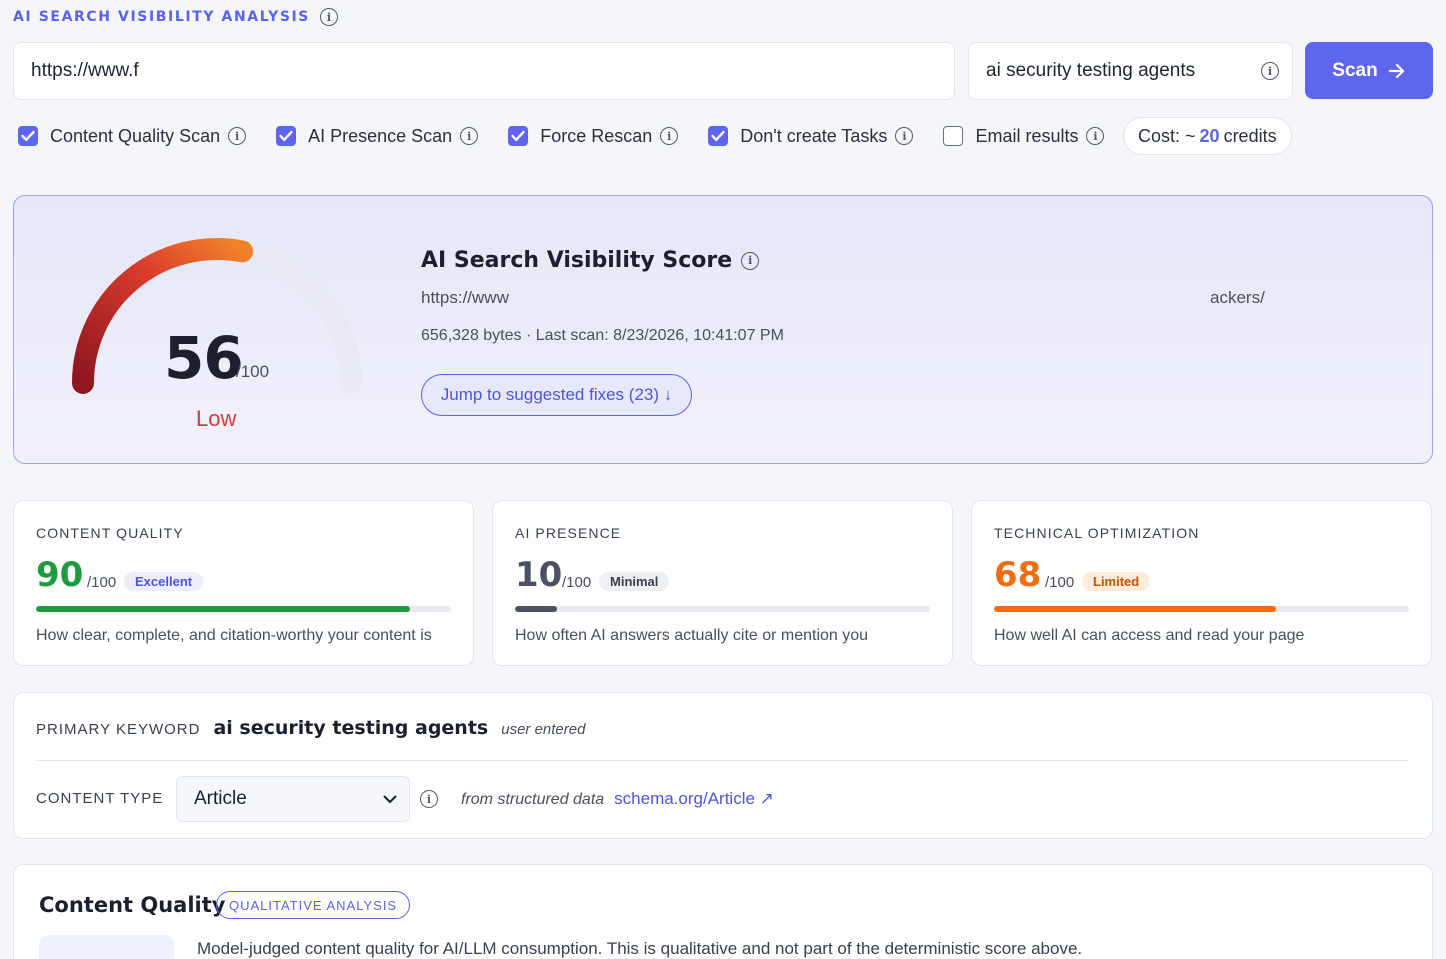 The image size is (1446, 959). Describe the element at coordinates (1396, 70) in the screenshot. I see `arrow-right-icon` at that location.